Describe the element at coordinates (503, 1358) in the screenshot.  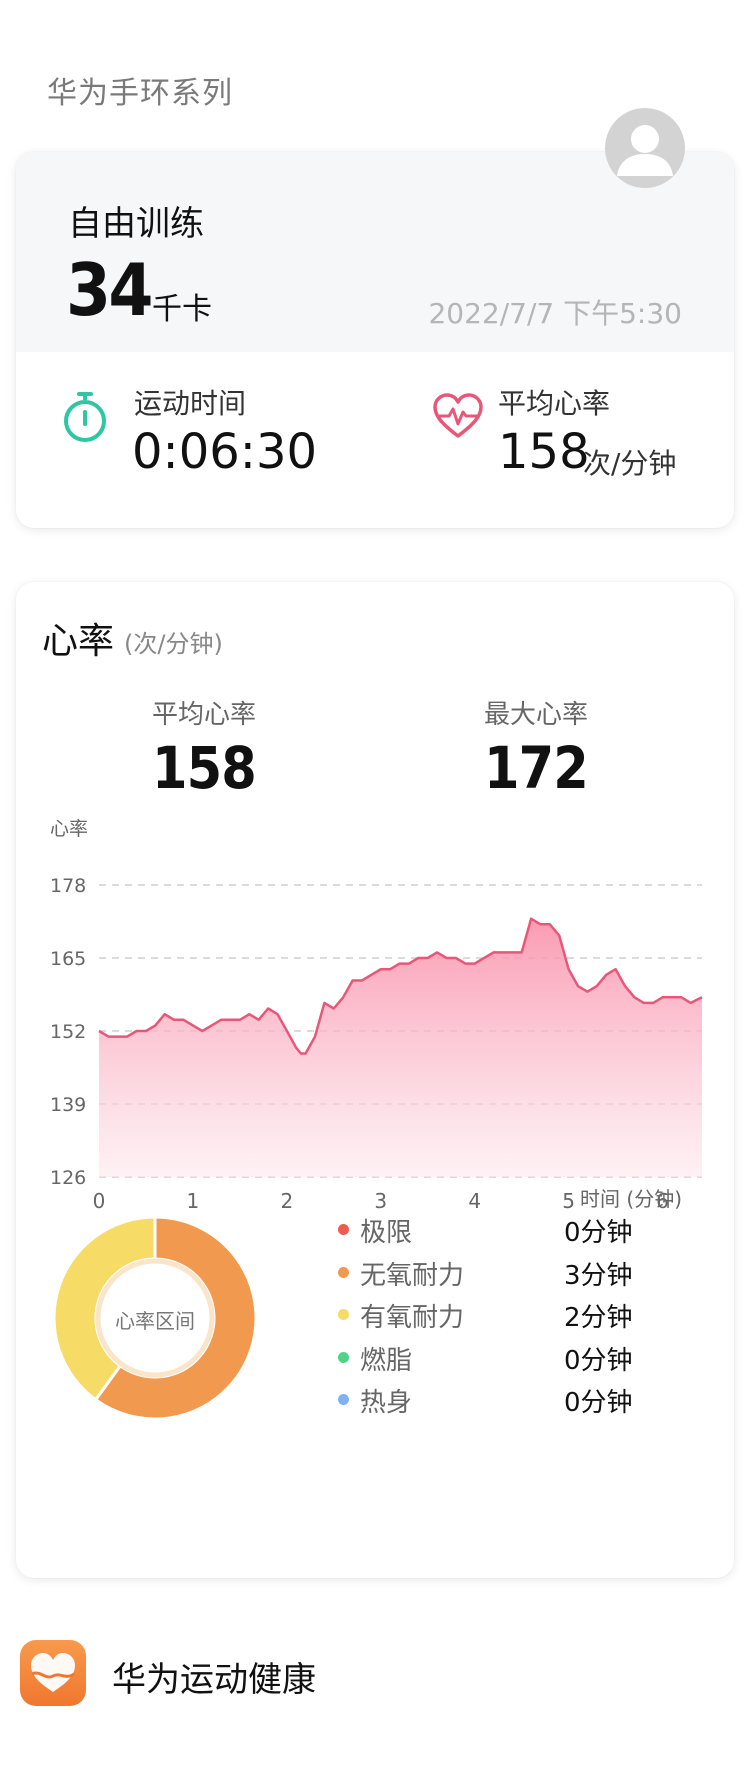
I see `zone-legend-item: 燃脂 0分钟` at that location.